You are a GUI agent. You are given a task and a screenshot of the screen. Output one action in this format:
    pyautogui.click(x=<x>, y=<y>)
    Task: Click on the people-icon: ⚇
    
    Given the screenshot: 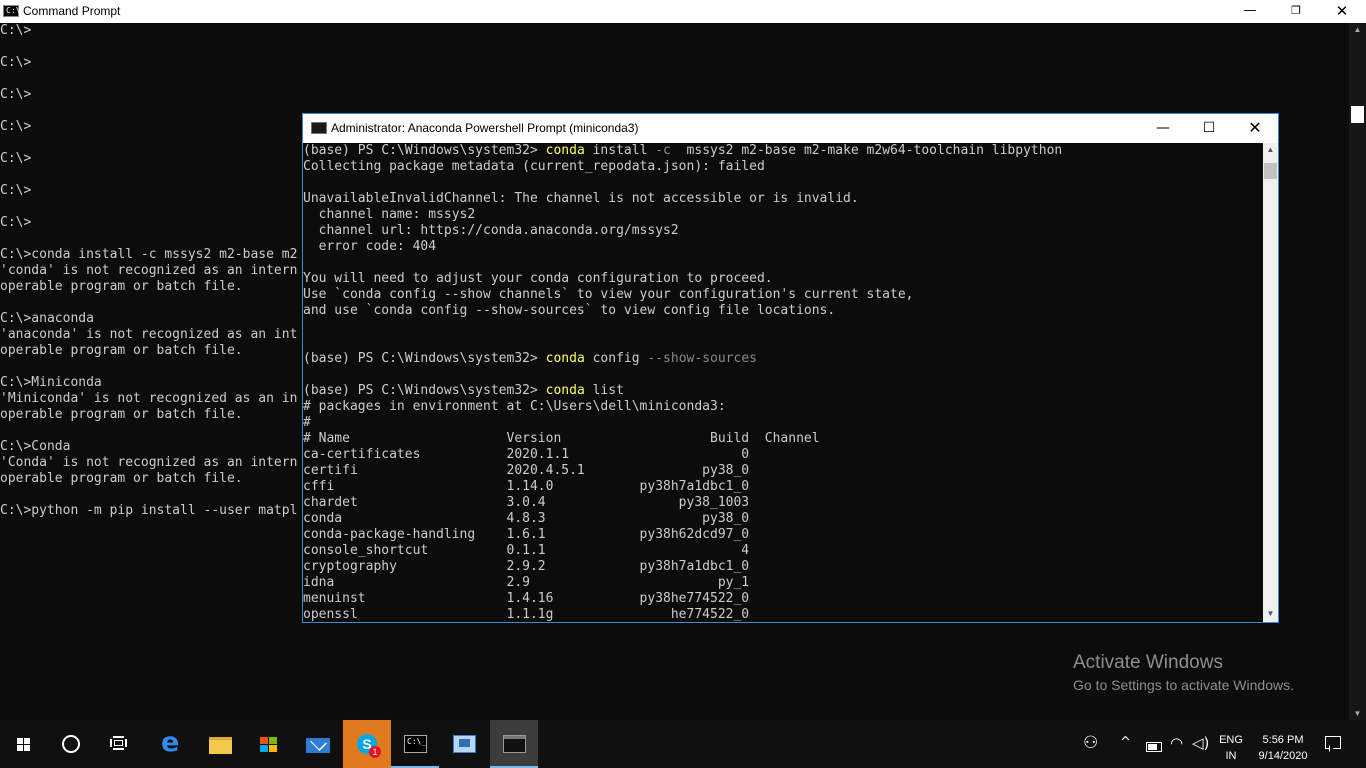 What is the action you would take?
    pyautogui.click(x=1090, y=743)
    